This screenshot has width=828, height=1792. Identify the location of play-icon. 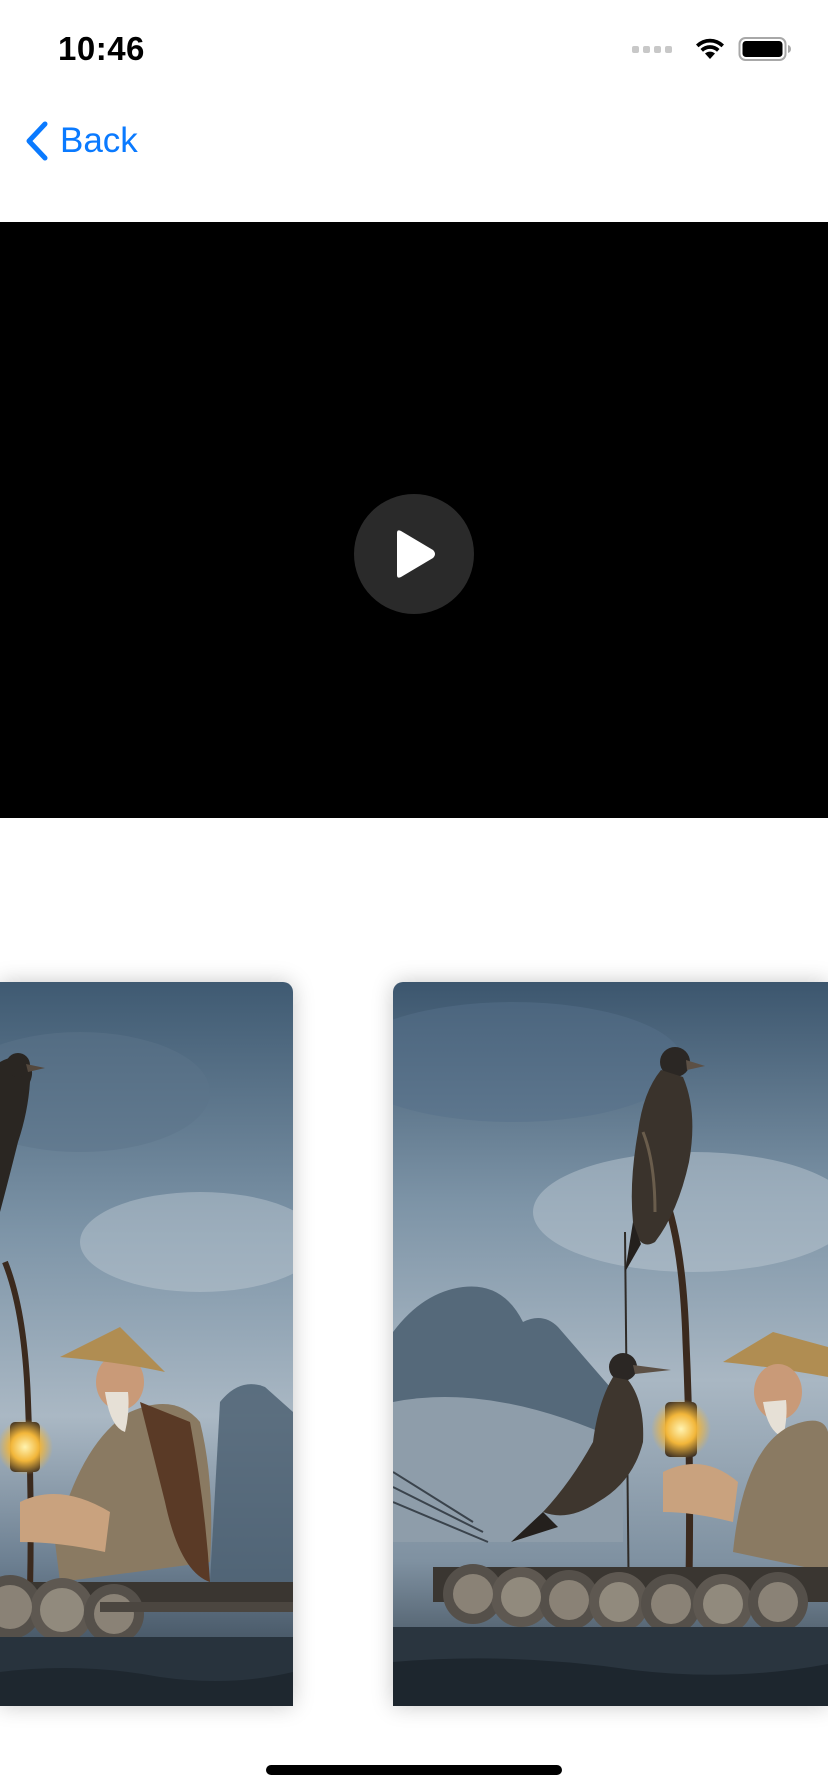
(416, 554).